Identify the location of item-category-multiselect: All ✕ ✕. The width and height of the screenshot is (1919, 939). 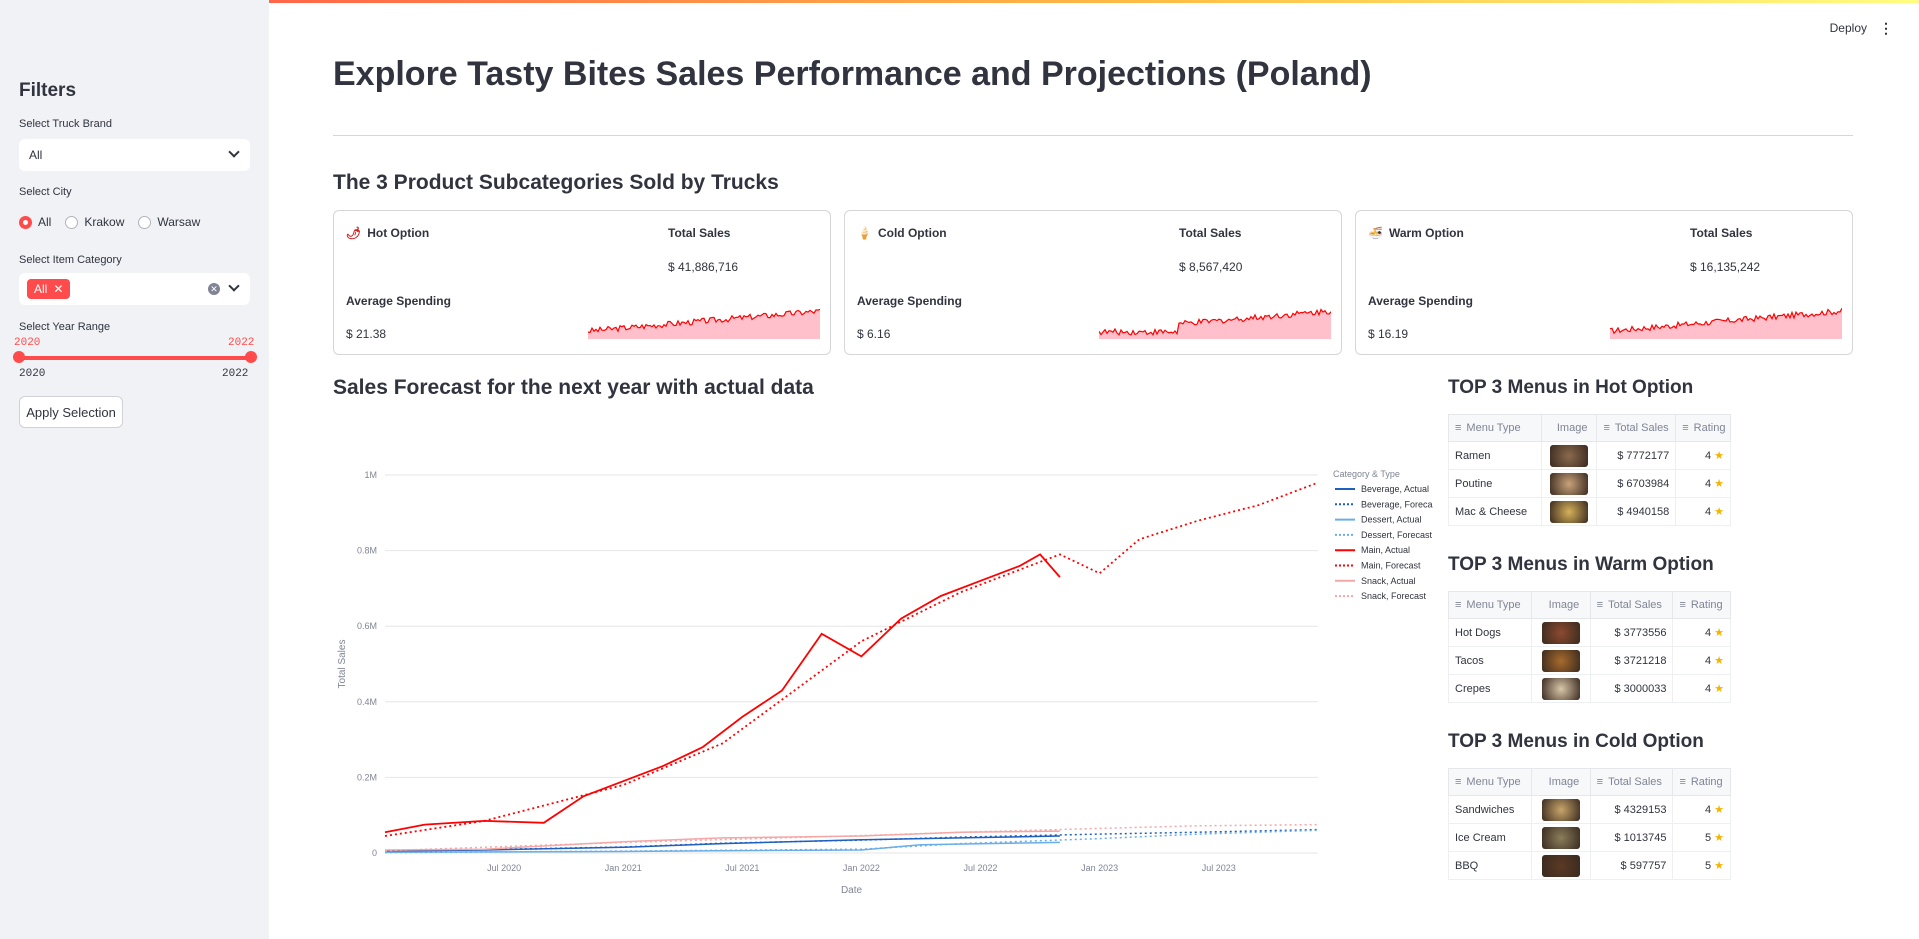
(134, 289).